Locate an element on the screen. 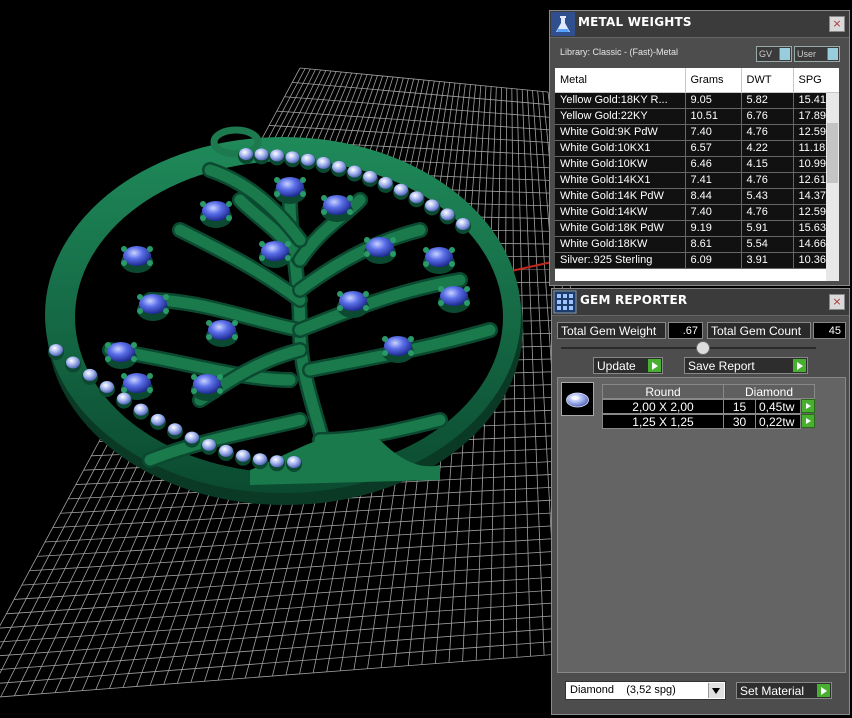 This screenshot has height=718, width=852. total-gem-weight-value: .67 is located at coordinates (685, 330).